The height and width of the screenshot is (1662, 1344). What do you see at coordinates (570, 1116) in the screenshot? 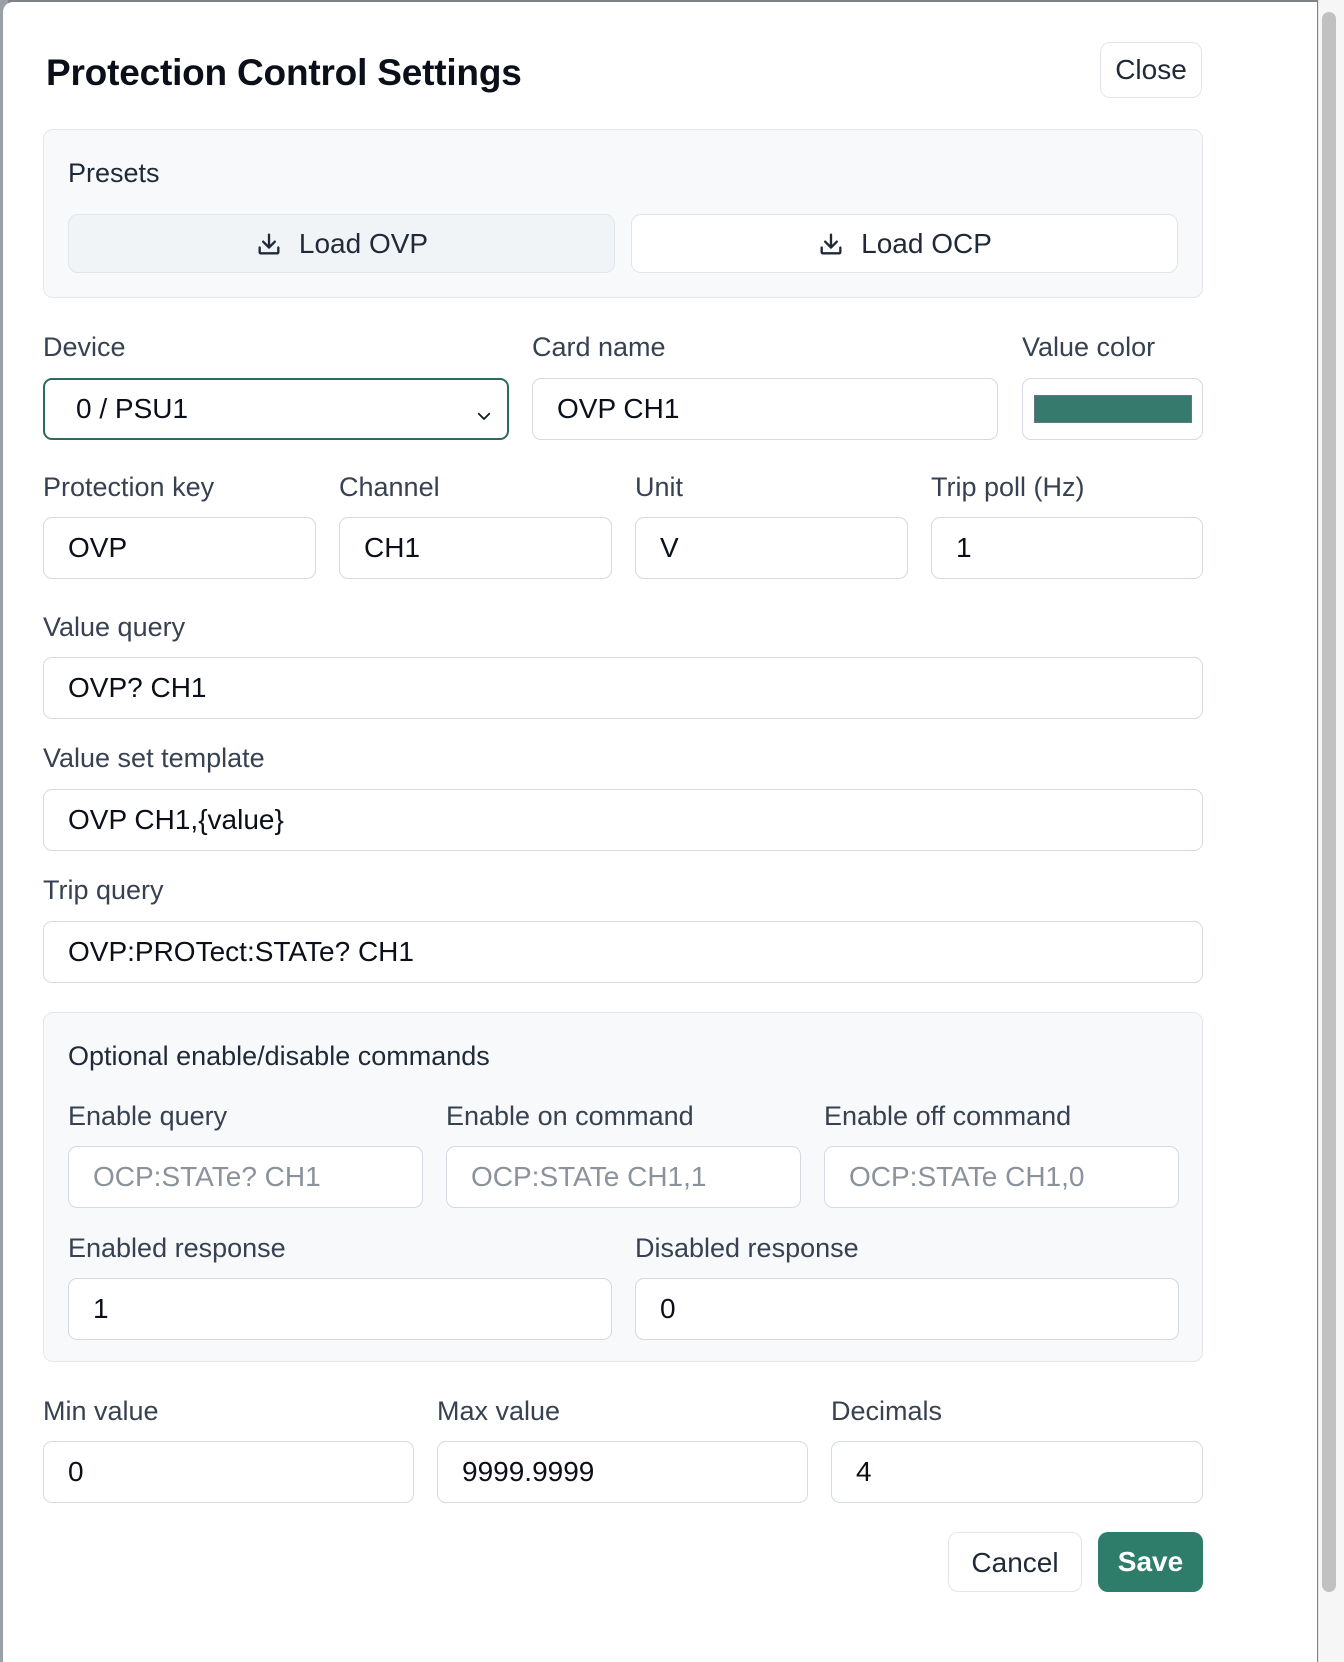
I see `enable-on-command-label: Enable on command` at bounding box center [570, 1116].